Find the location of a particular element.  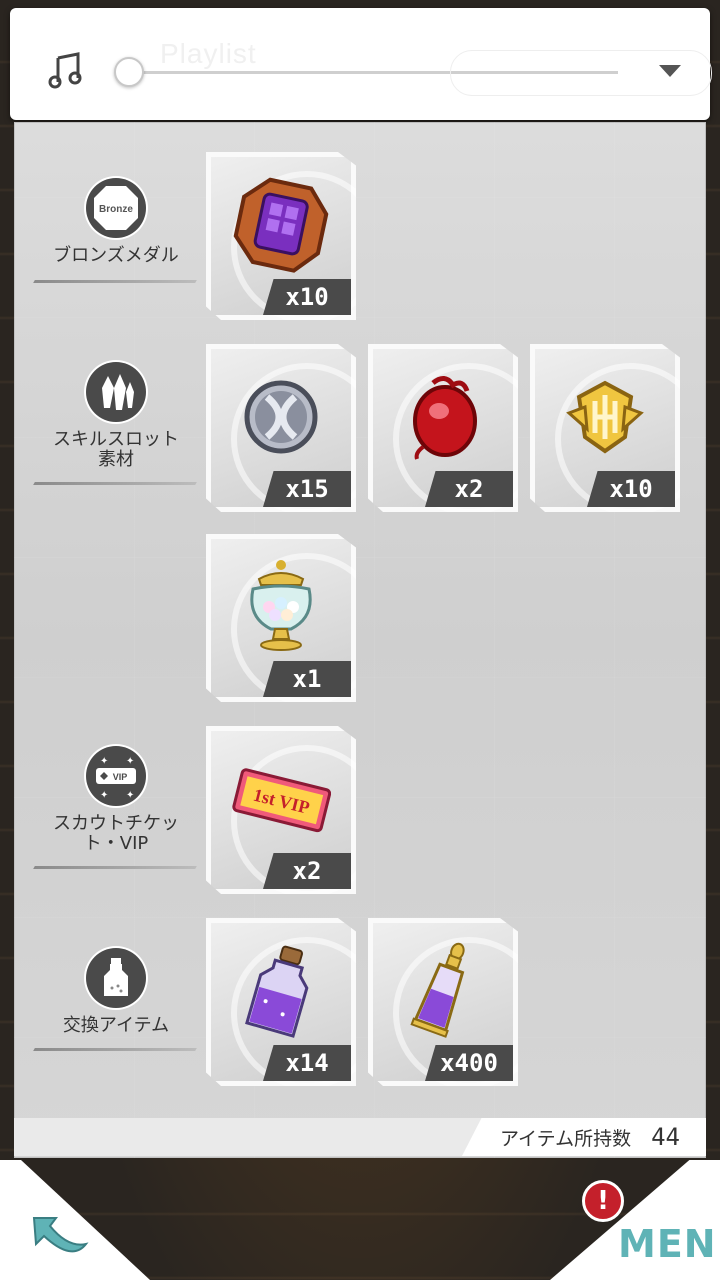

candy-jar-icon is located at coordinates (281, 605).